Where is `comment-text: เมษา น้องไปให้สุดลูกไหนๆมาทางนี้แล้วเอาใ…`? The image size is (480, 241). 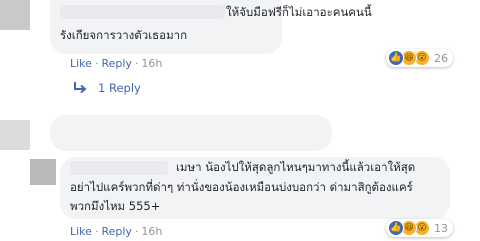 comment-text: เมษา น้องไปให้สุดลูกไหนๆมาทางนี้แล้วเอาใ… is located at coordinates (296, 167).